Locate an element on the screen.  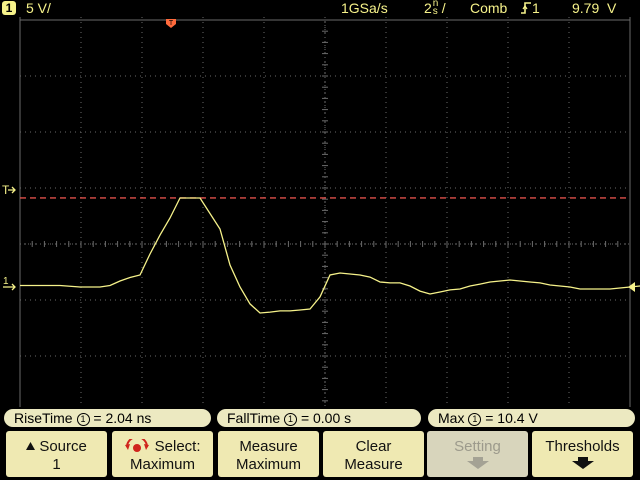
measure-maximum-softkey: Measure Maximum is located at coordinates (268, 454).